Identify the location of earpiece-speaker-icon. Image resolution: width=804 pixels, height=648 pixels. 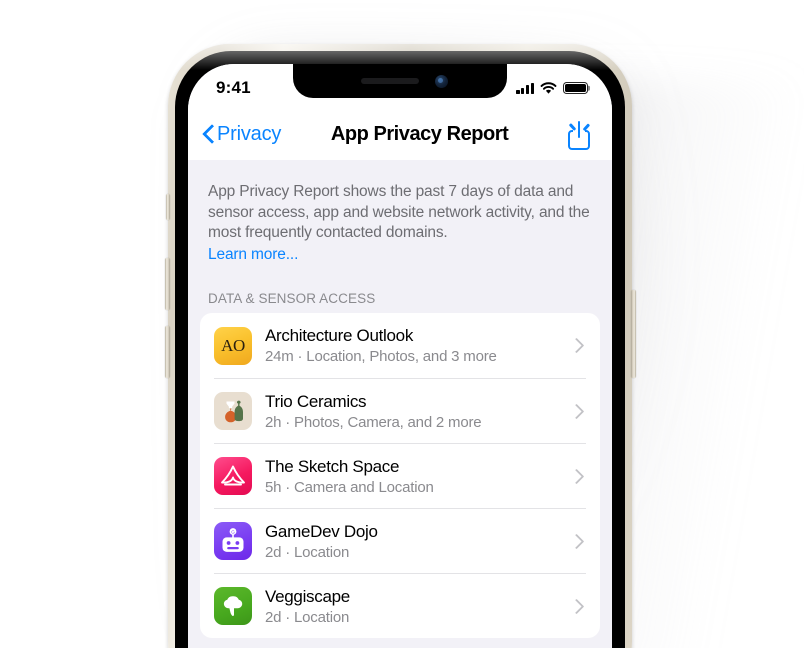
(389, 81).